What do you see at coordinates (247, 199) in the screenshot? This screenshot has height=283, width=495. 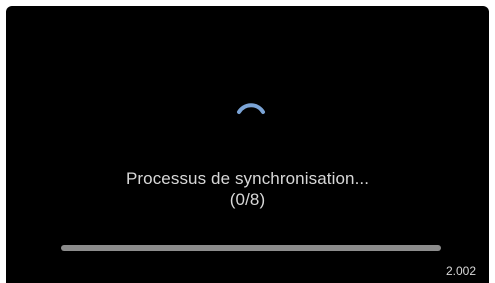 I see `sync-progress-count: (0/8)` at bounding box center [247, 199].